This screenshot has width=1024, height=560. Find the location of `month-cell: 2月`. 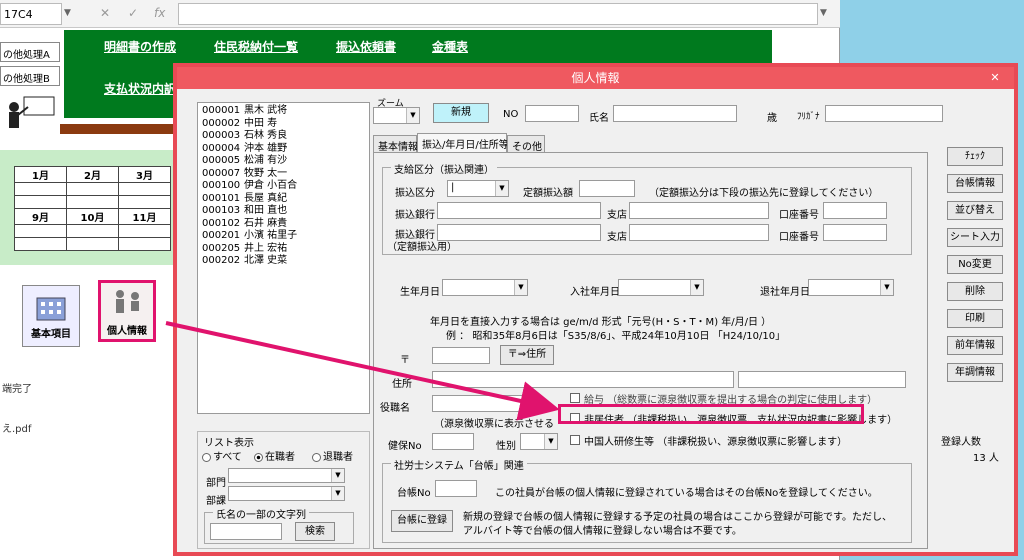

month-cell: 2月 is located at coordinates (92, 174).